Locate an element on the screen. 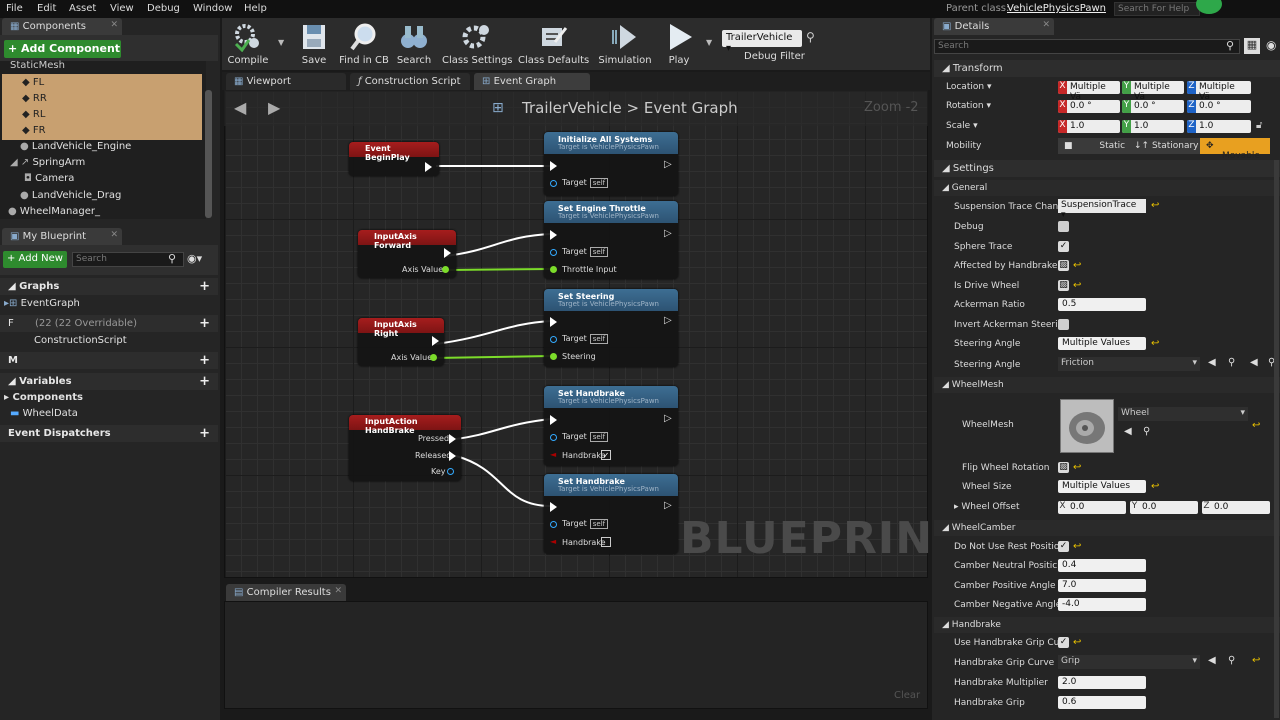 The image size is (1280, 720). ackerman-ratio-input: 0.5 is located at coordinates (1102, 304).